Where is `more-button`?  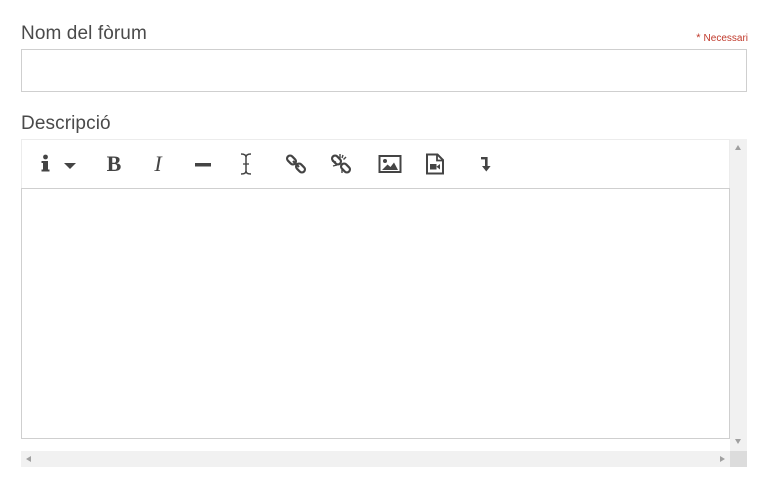 more-button is located at coordinates (485, 164).